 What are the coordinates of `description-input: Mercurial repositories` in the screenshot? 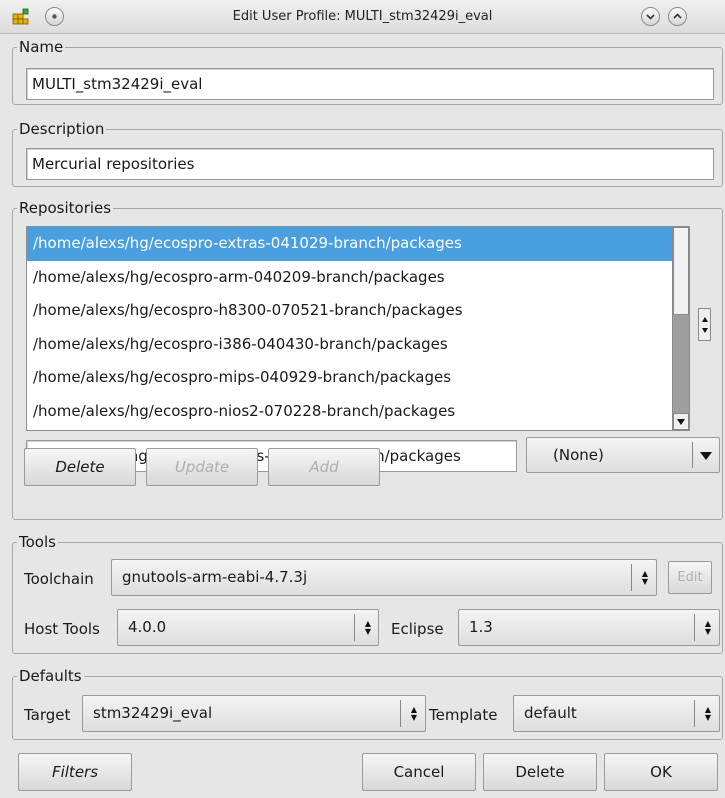 It's located at (370, 164).